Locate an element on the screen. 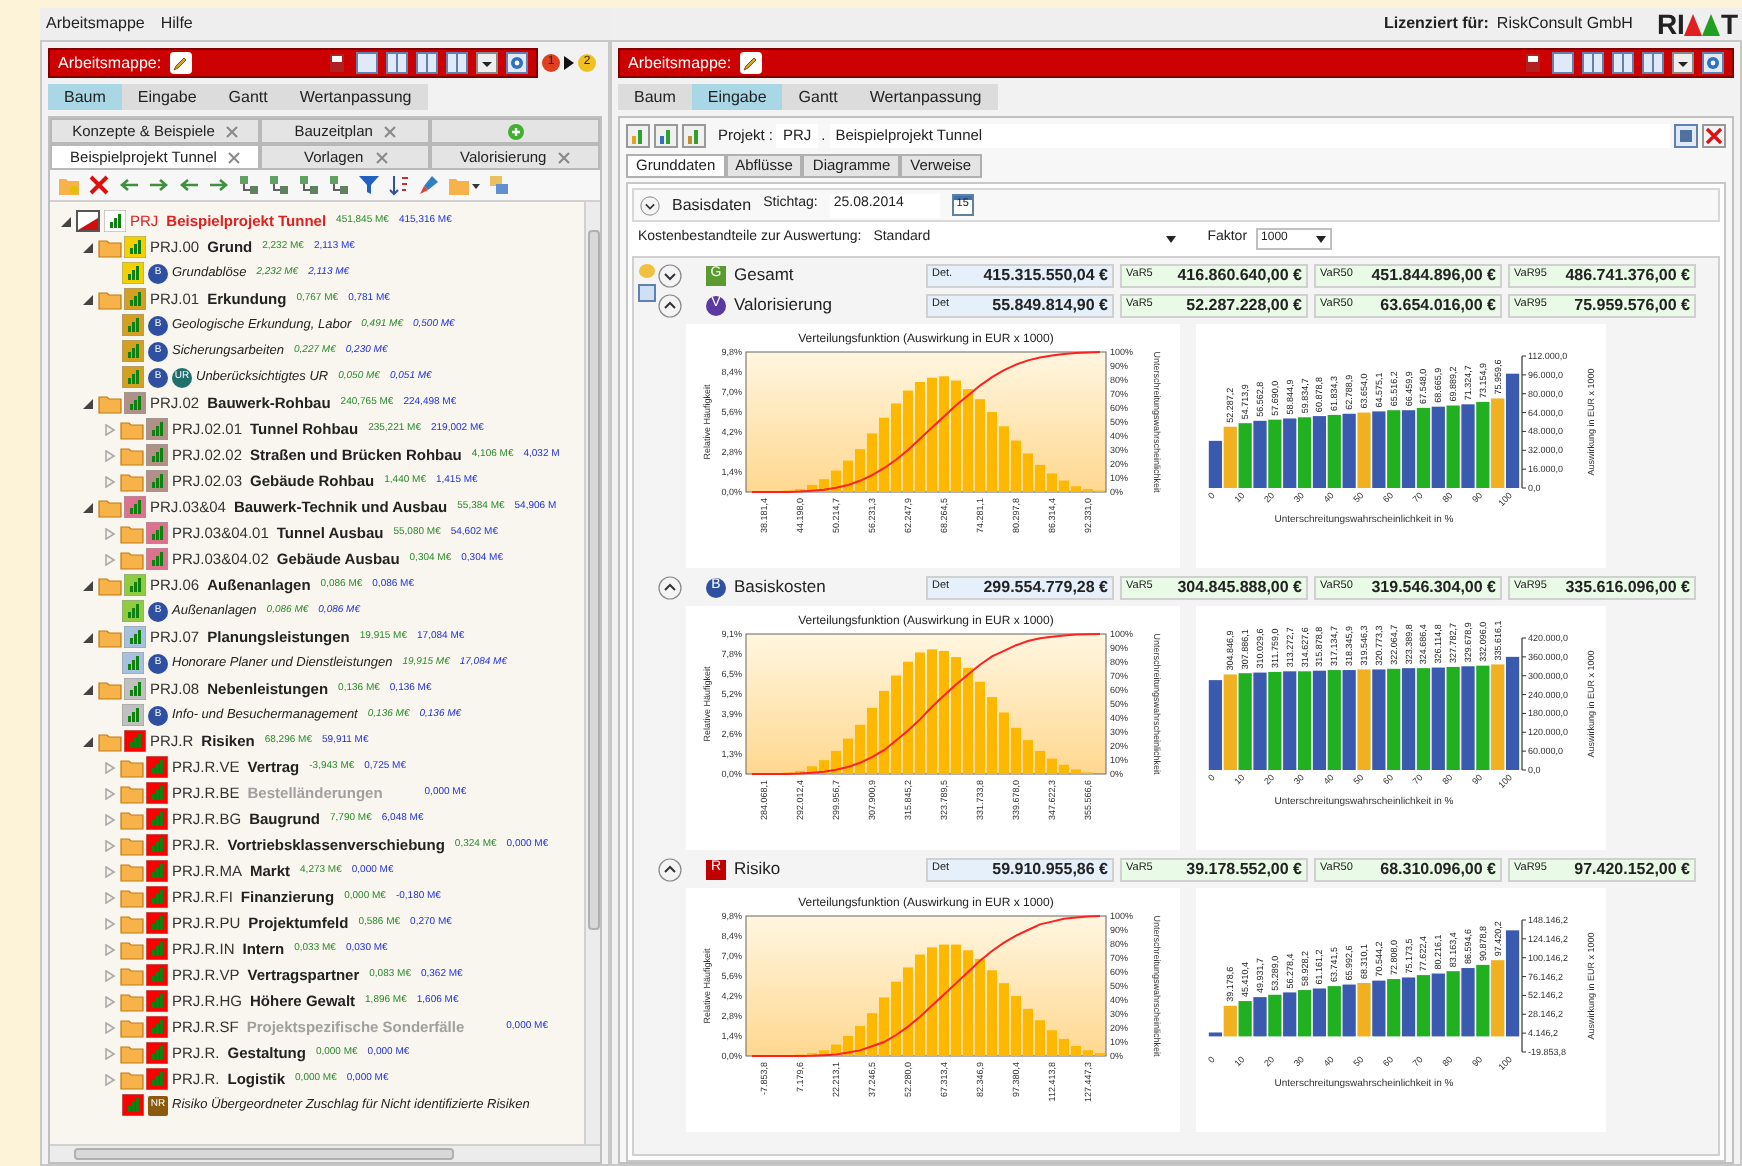 The width and height of the screenshot is (1742, 1166). category-name: Risiko is located at coordinates (758, 869).